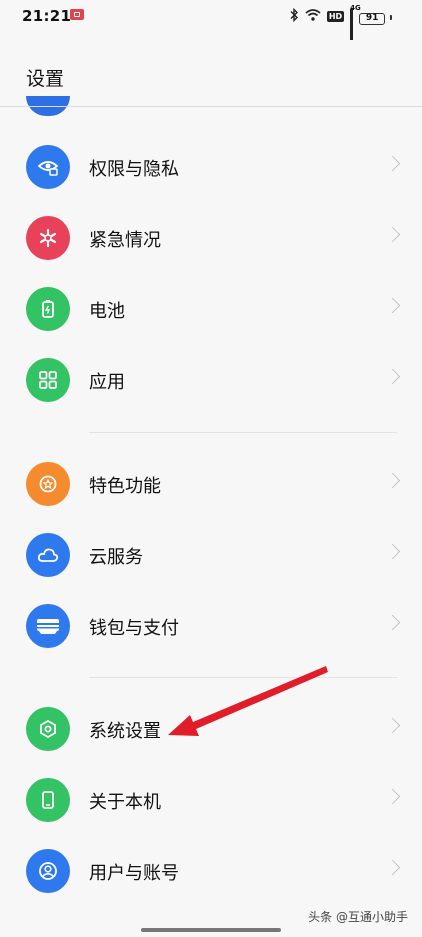  Describe the element at coordinates (211, 20) in the screenshot. I see `status-bar: 21:21 HD 4G 91` at that location.